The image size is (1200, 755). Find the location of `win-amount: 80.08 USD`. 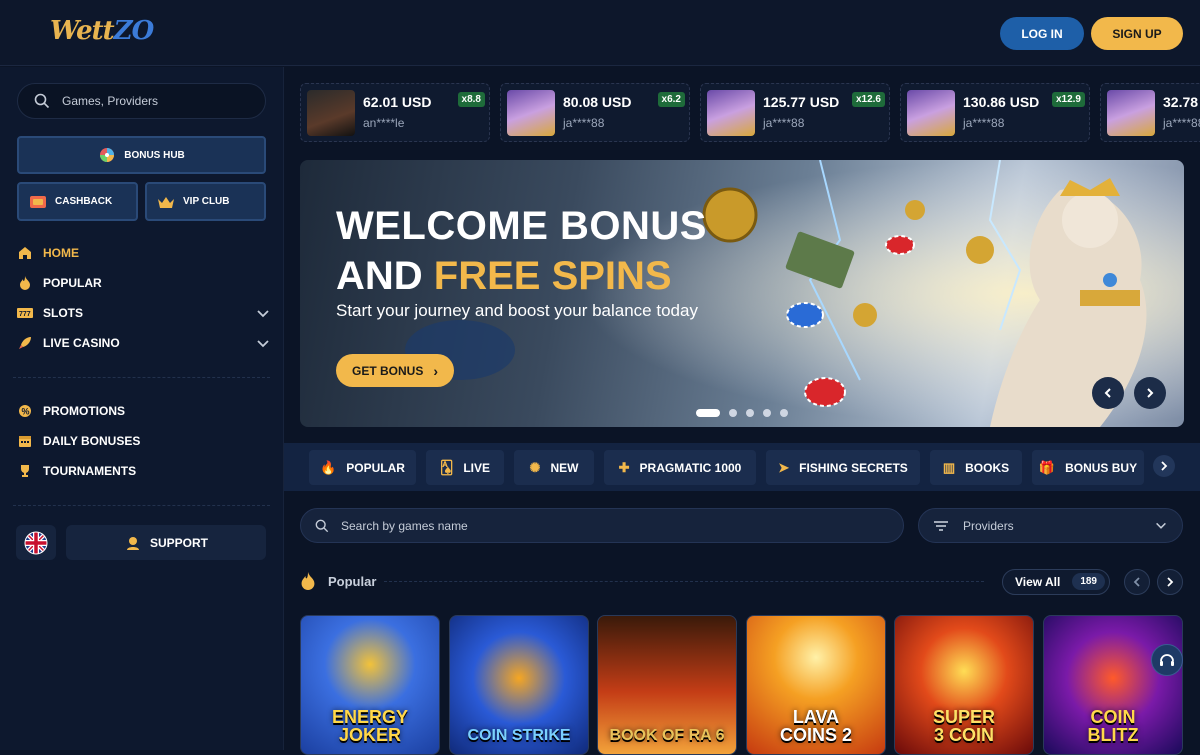

win-amount: 80.08 USD is located at coordinates (597, 102).